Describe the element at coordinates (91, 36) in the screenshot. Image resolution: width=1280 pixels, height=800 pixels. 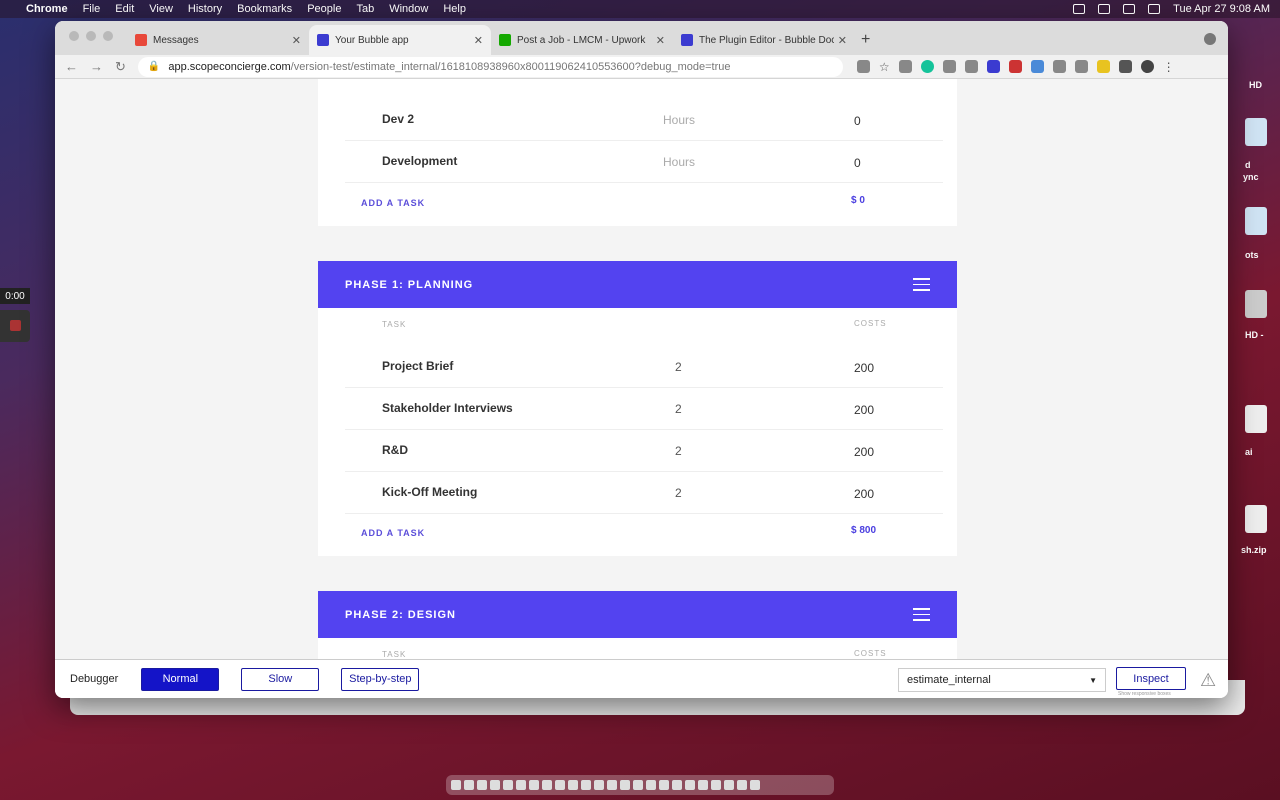
I see `minimize-window-icon` at that location.